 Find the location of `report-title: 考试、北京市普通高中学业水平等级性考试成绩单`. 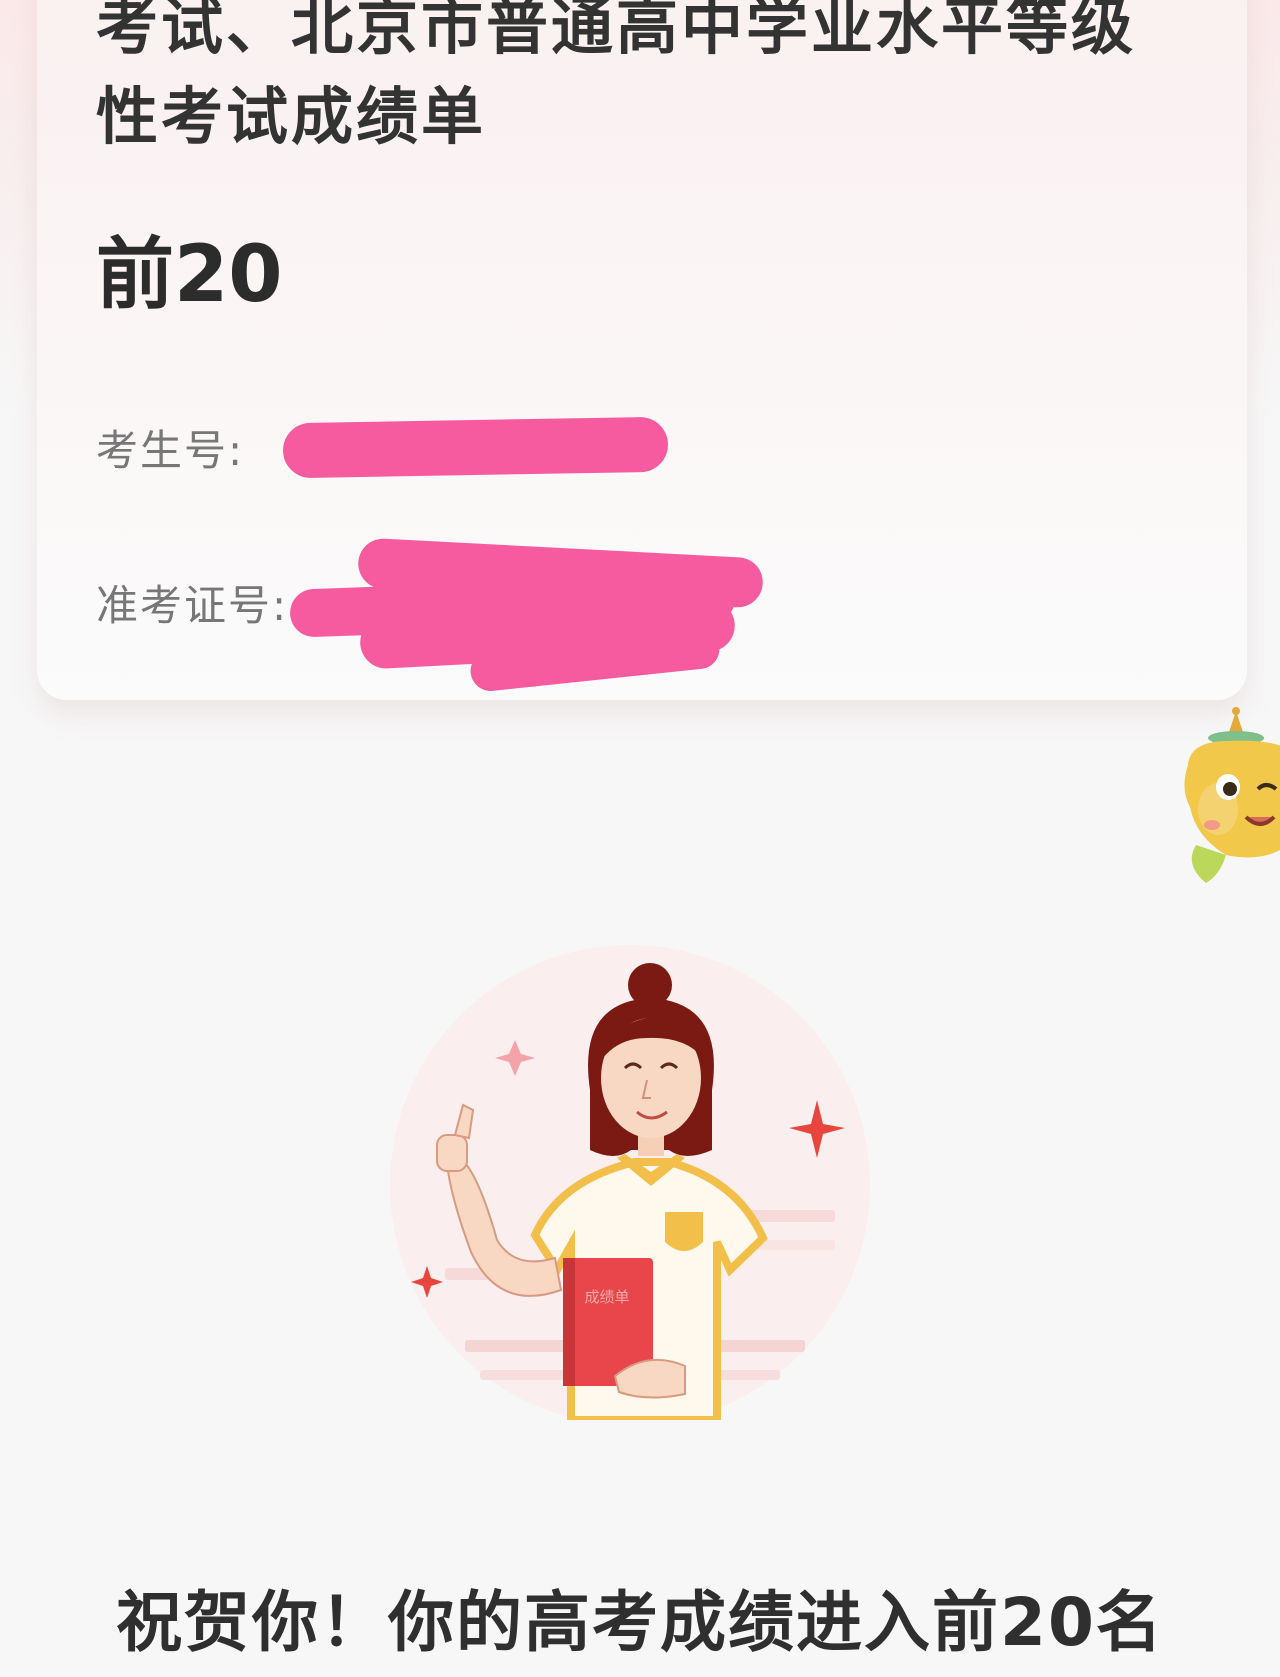

report-title: 考试、北京市普通高中学业水平等级性考试成绩单 is located at coordinates (651, 81).